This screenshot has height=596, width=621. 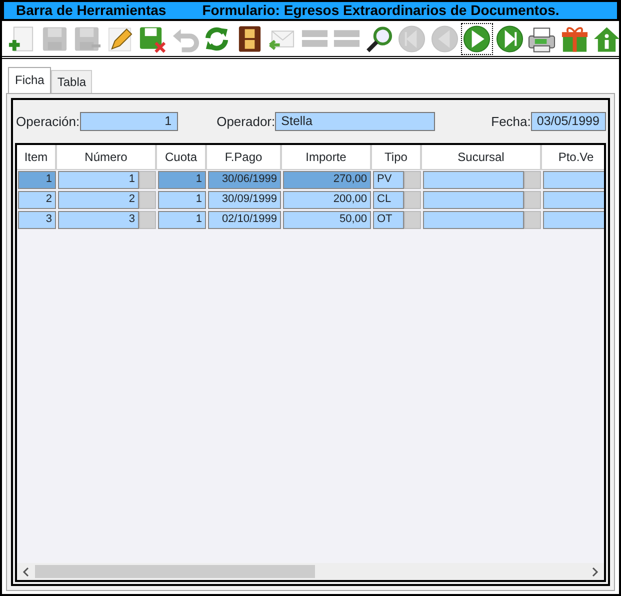 What do you see at coordinates (244, 199) in the screenshot?
I see `table-cell: 30/09/1999` at bounding box center [244, 199].